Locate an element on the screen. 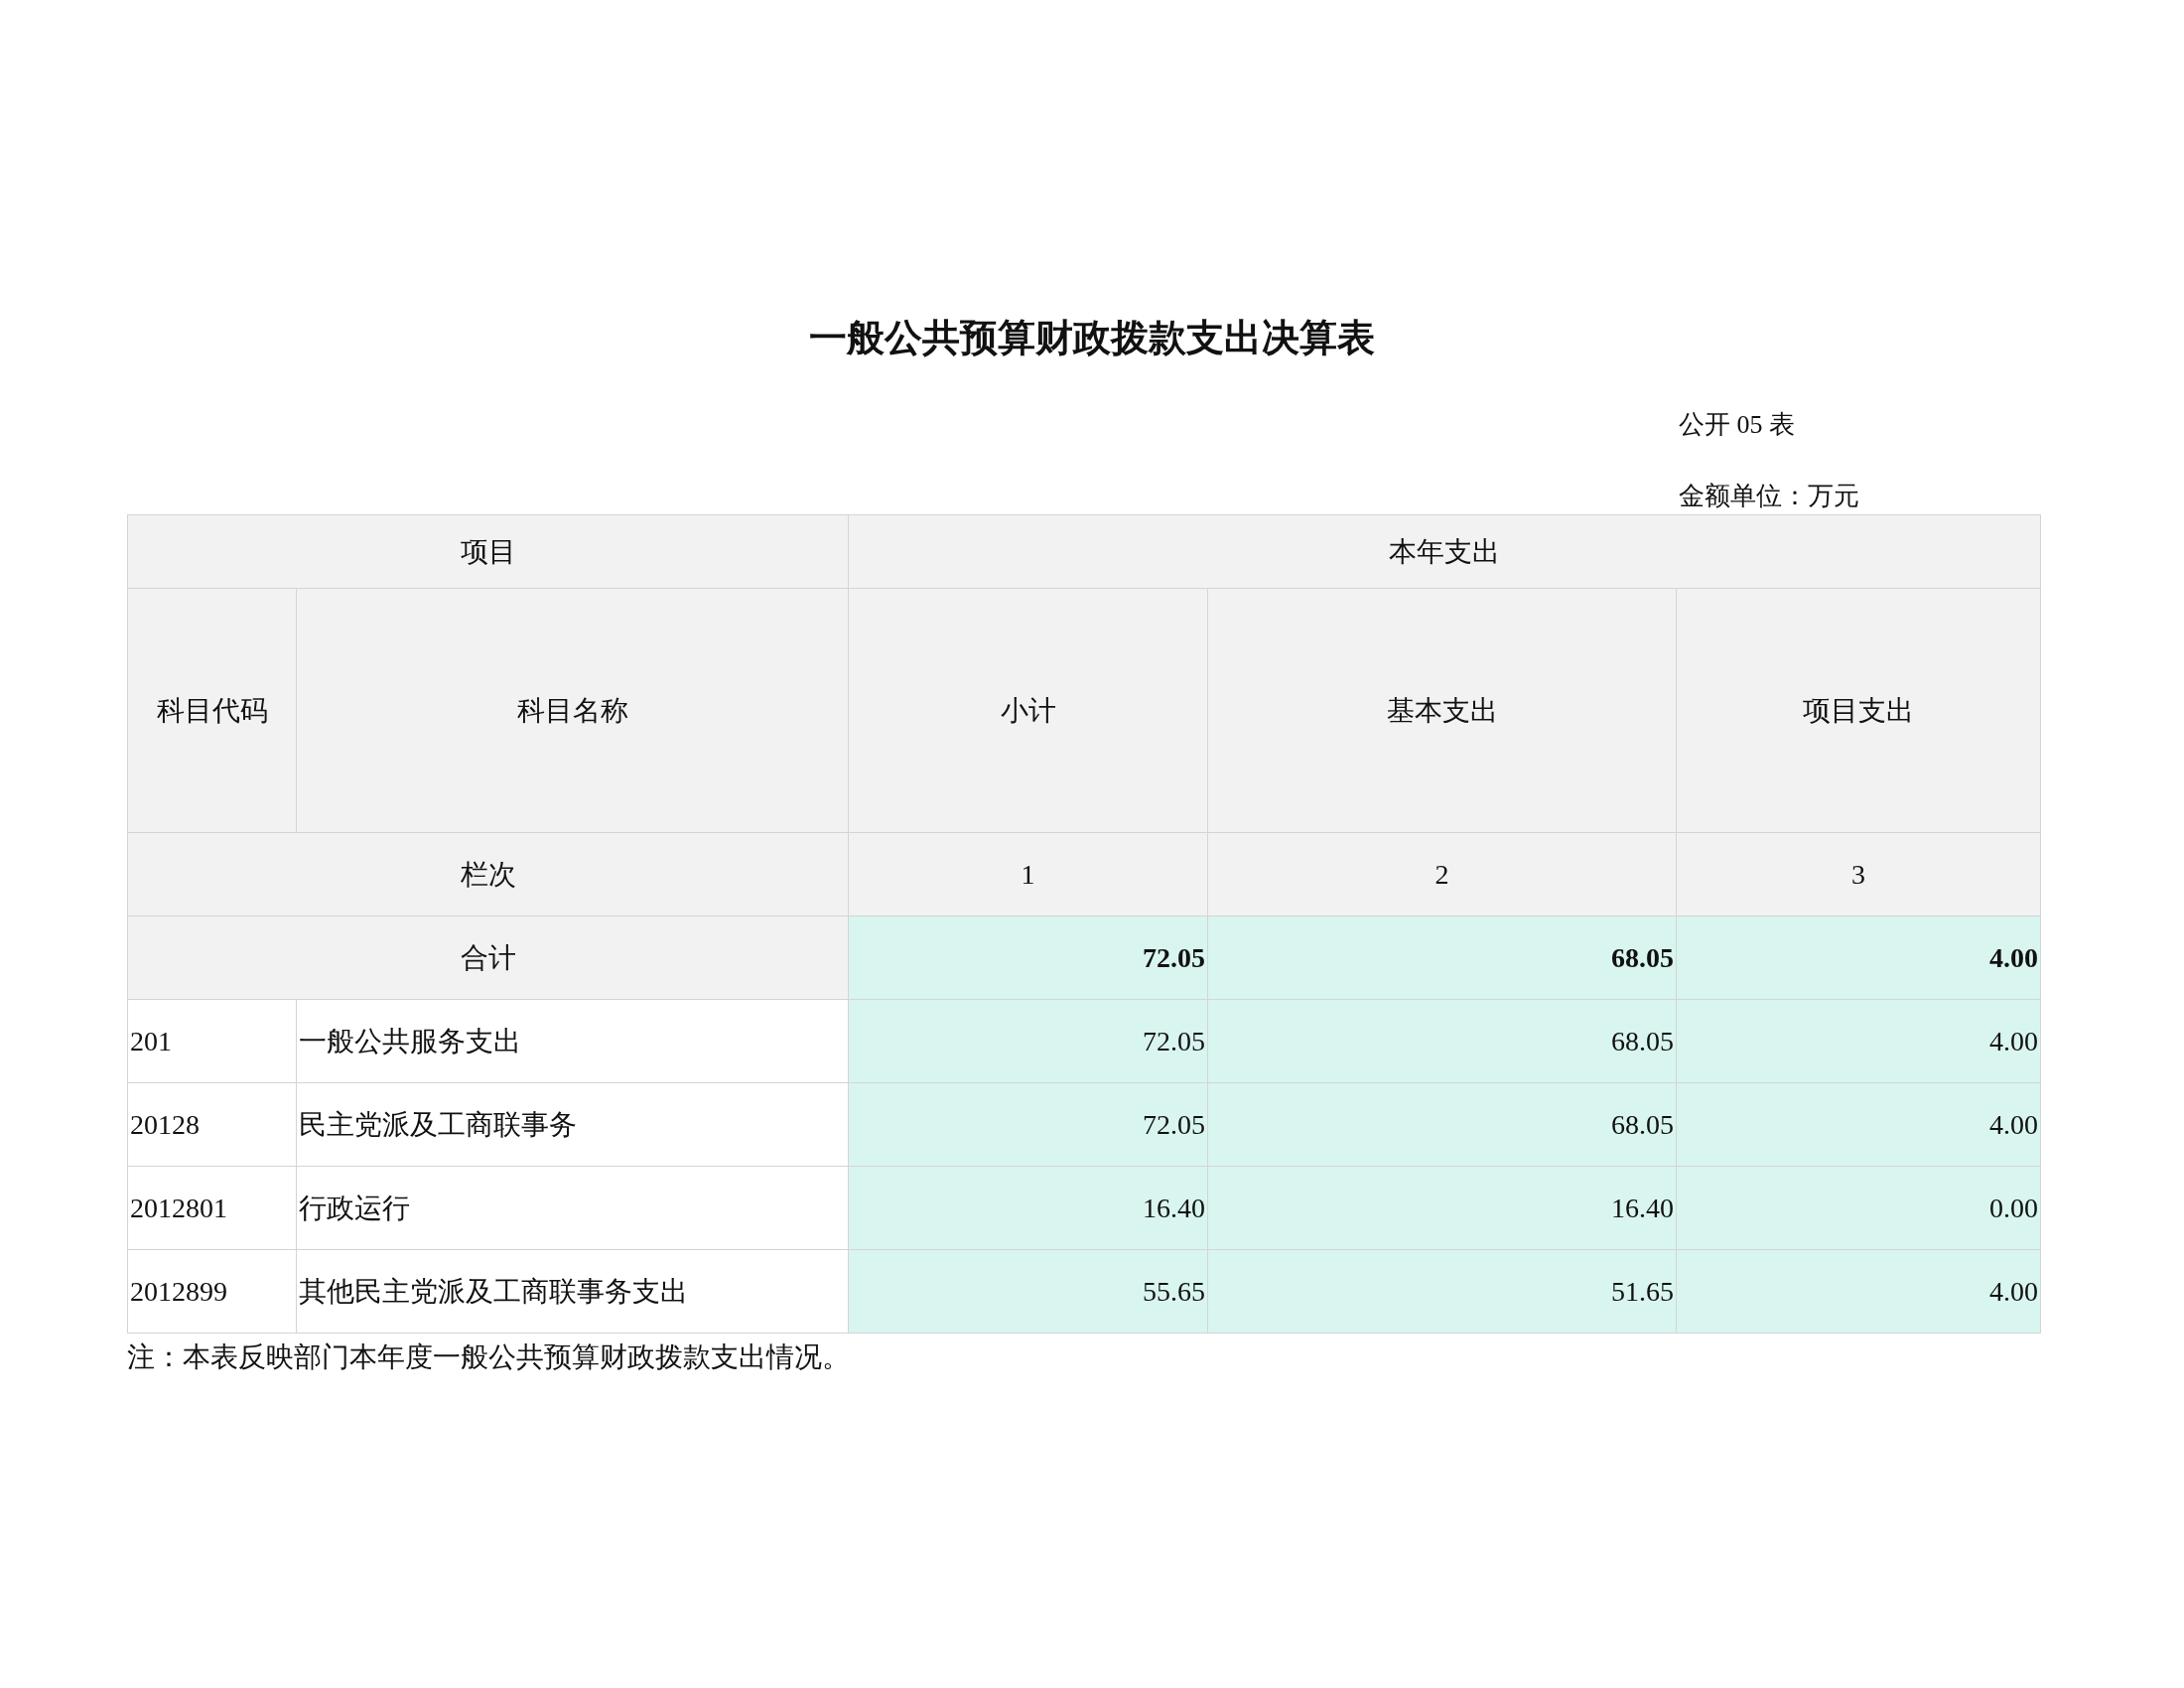  header-cell: 2 is located at coordinates (1442, 874).